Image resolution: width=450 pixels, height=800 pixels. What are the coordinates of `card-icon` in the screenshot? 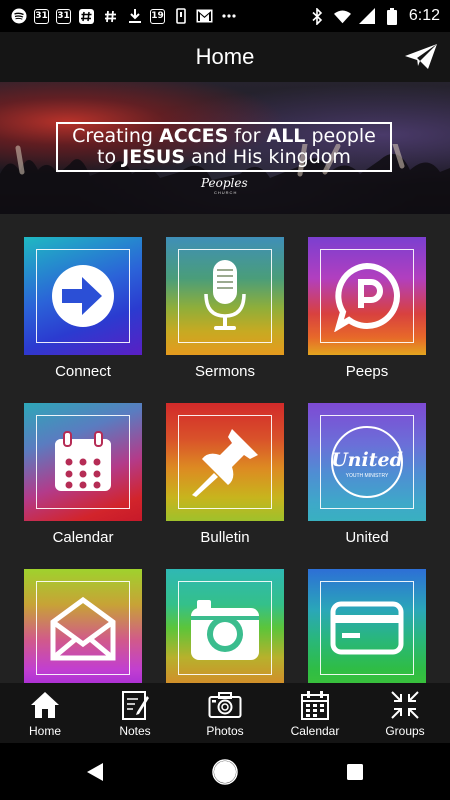 It's located at (180, 16).